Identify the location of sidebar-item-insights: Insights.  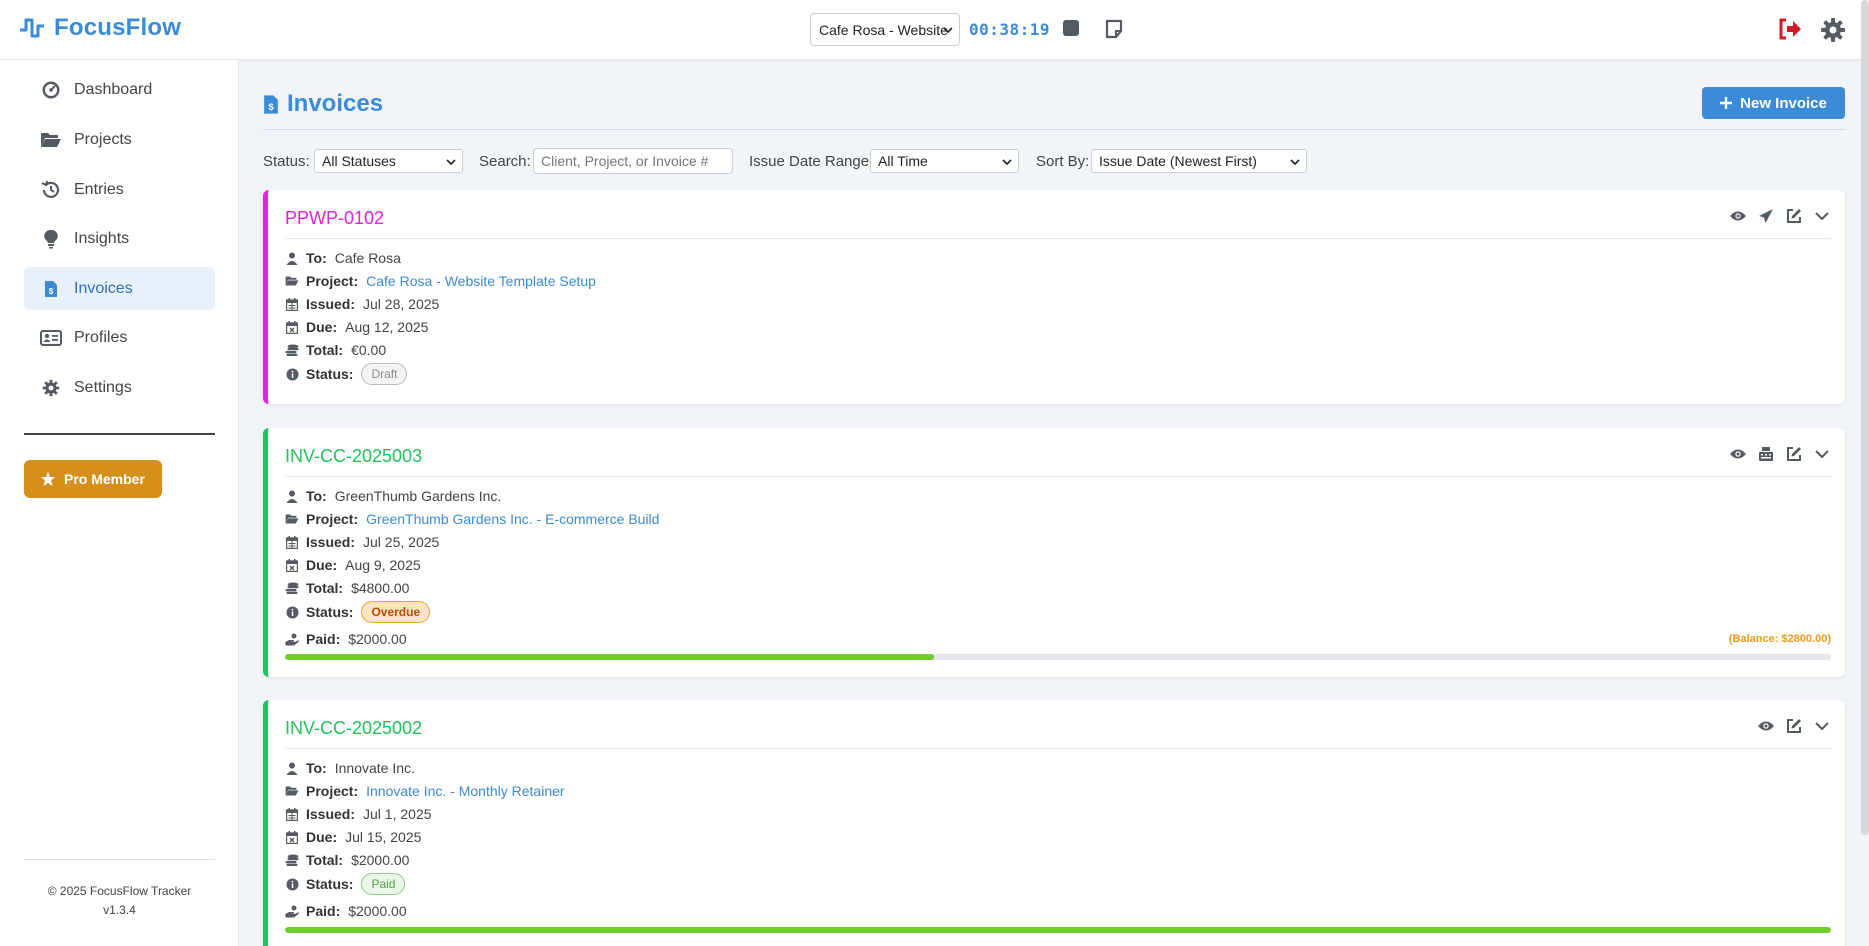
(119, 238).